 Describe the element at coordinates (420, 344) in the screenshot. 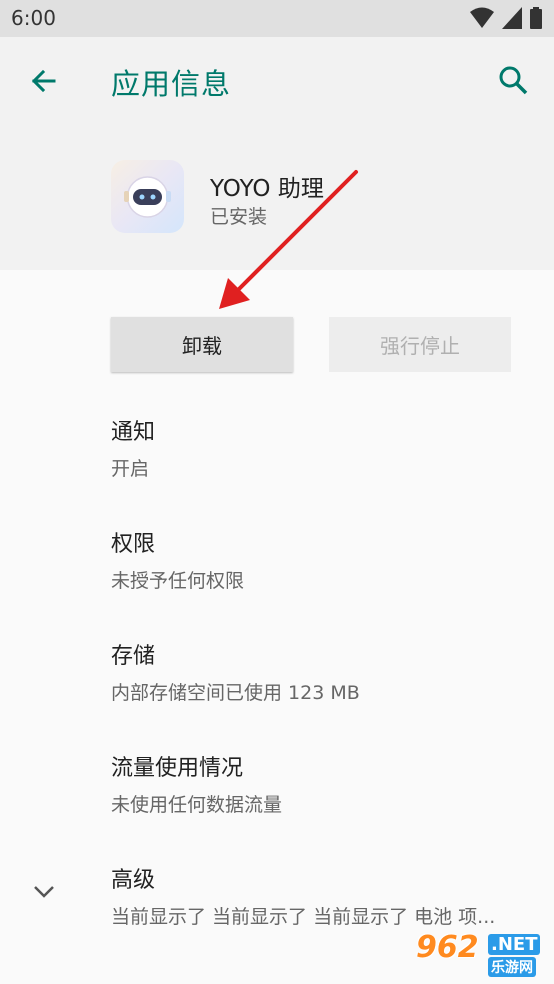

I see `force-stop-button: 强行停止` at that location.